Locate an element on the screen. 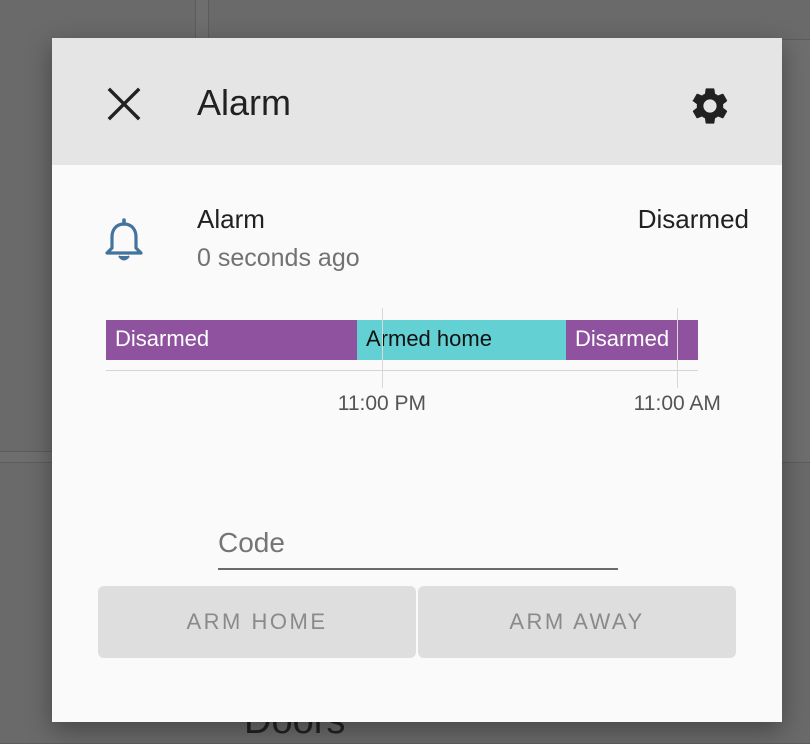 The height and width of the screenshot is (744, 810). settings-button is located at coordinates (710, 106).